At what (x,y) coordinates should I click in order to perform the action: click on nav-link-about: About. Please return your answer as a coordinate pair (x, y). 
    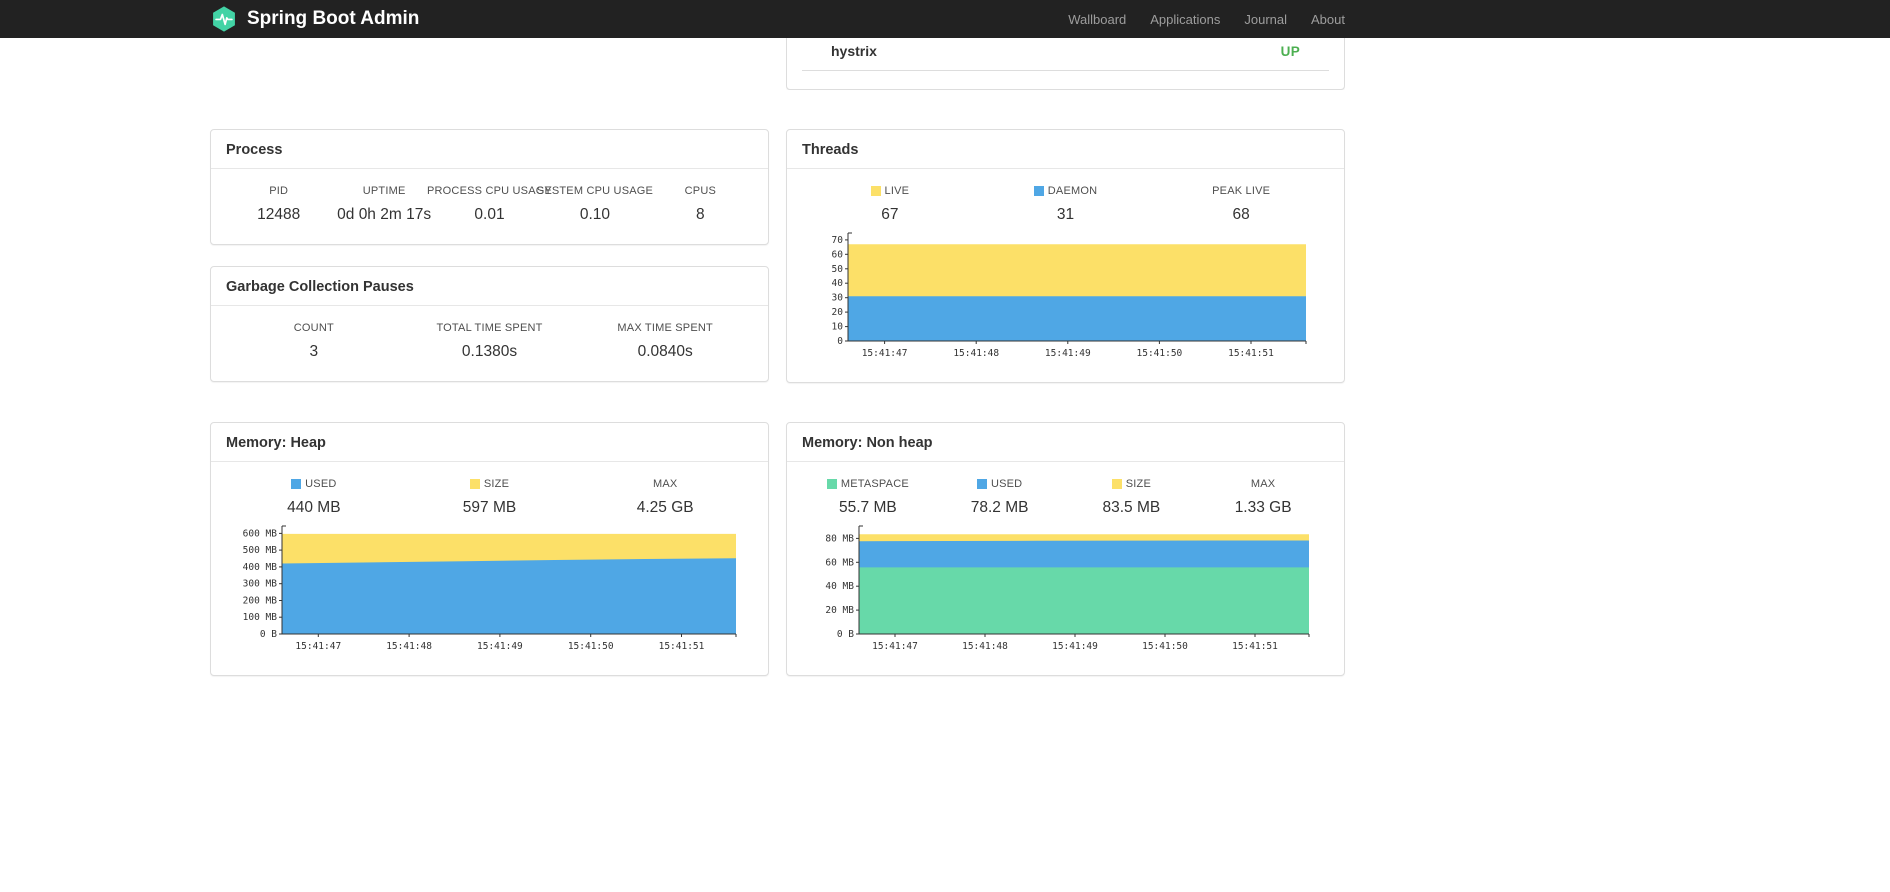
    Looking at the image, I should click on (1328, 19).